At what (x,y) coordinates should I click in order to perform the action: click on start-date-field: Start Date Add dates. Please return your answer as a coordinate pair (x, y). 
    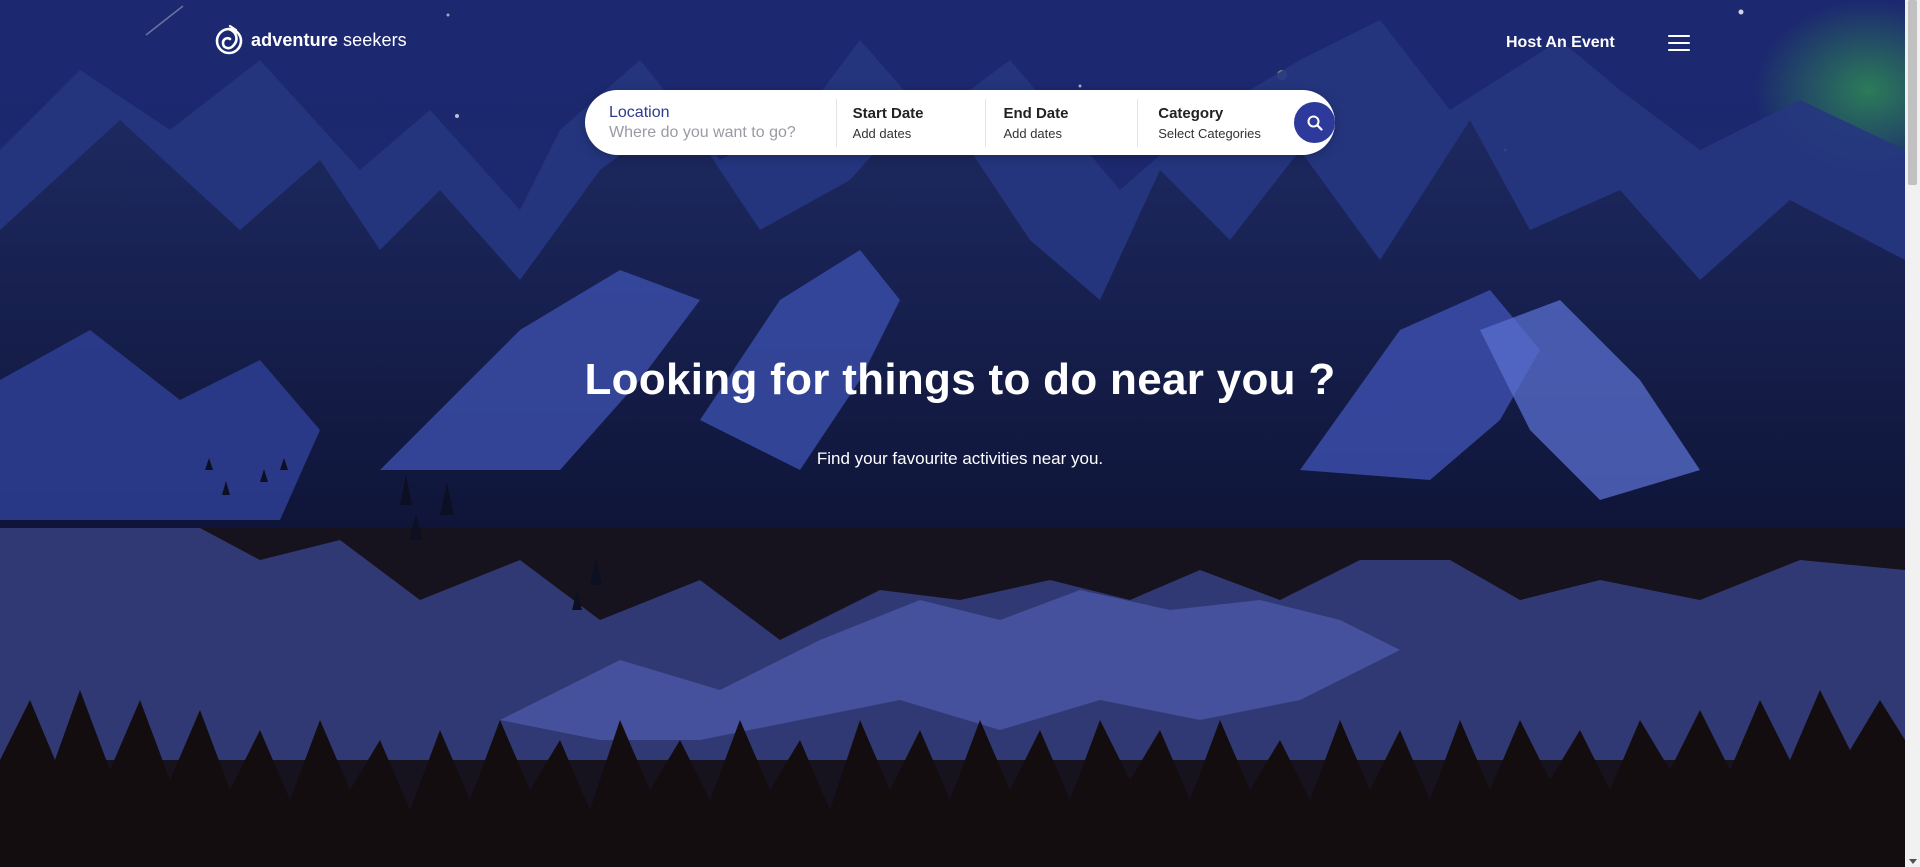
    Looking at the image, I should click on (911, 122).